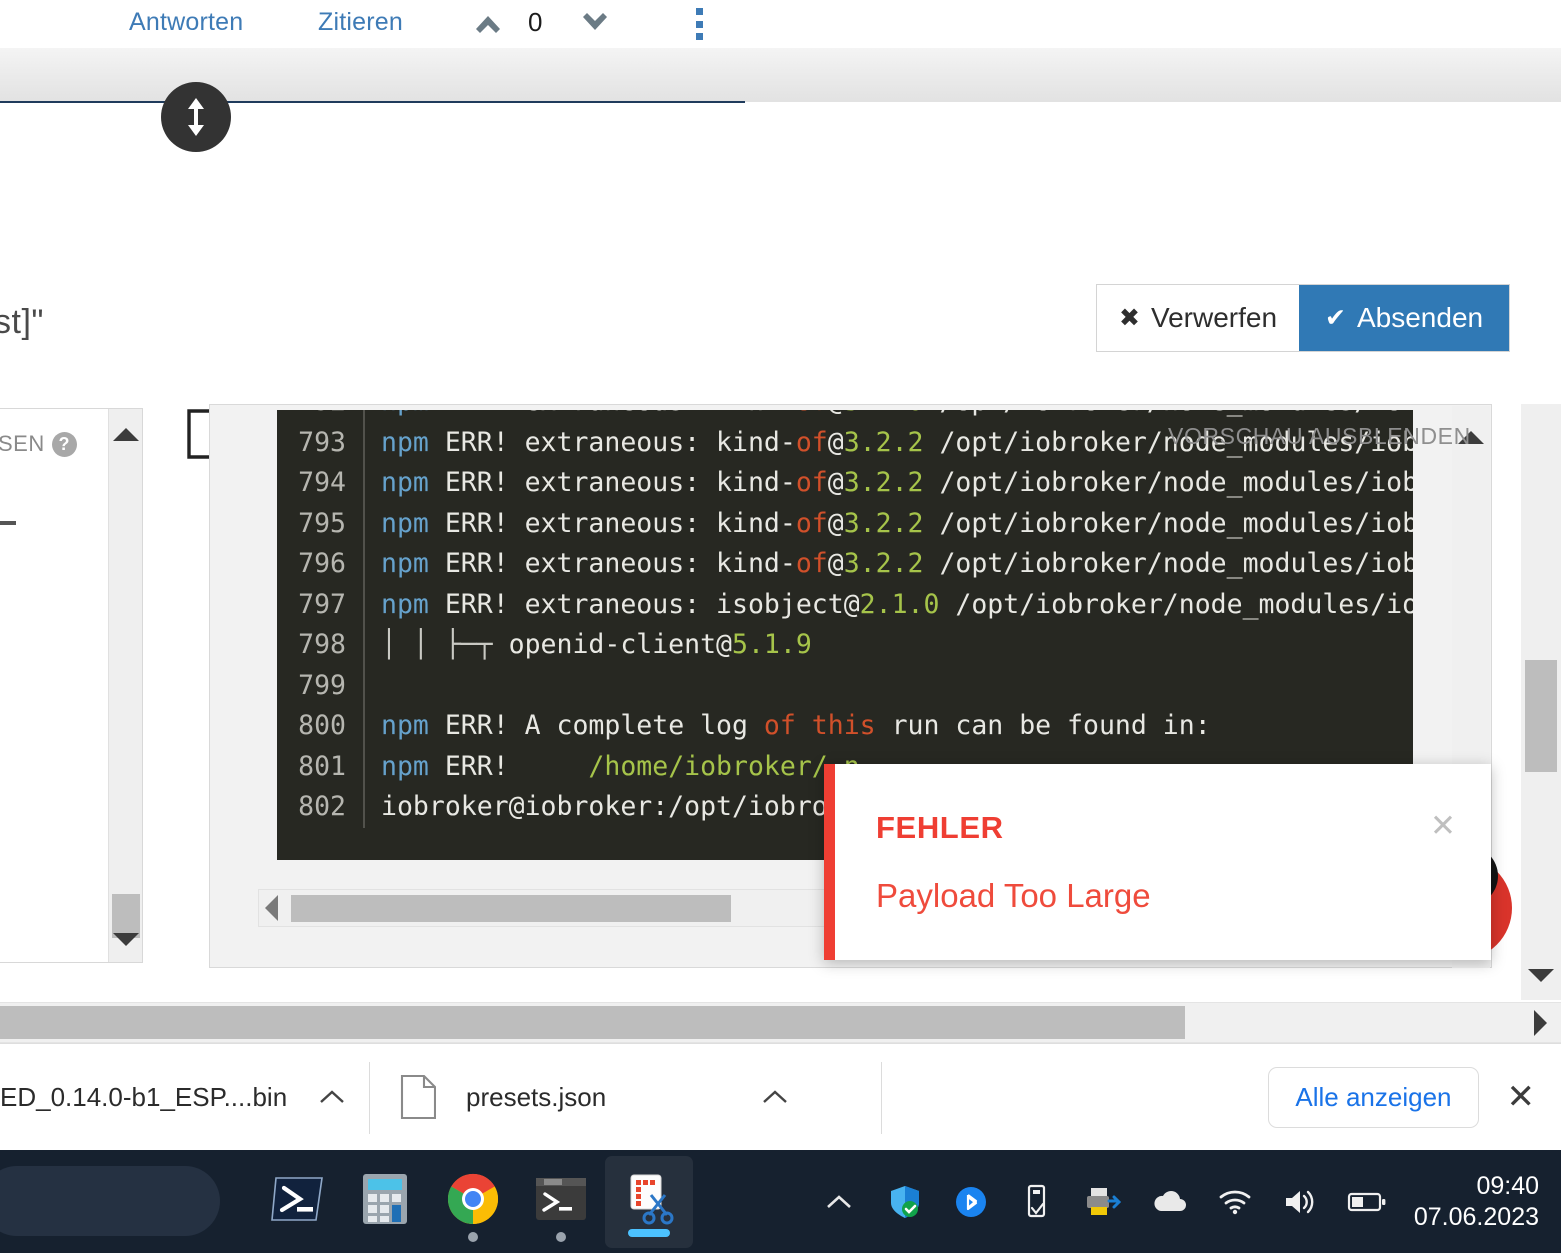  What do you see at coordinates (819, 725) in the screenshot?
I see `terminal-text: of this` at bounding box center [819, 725].